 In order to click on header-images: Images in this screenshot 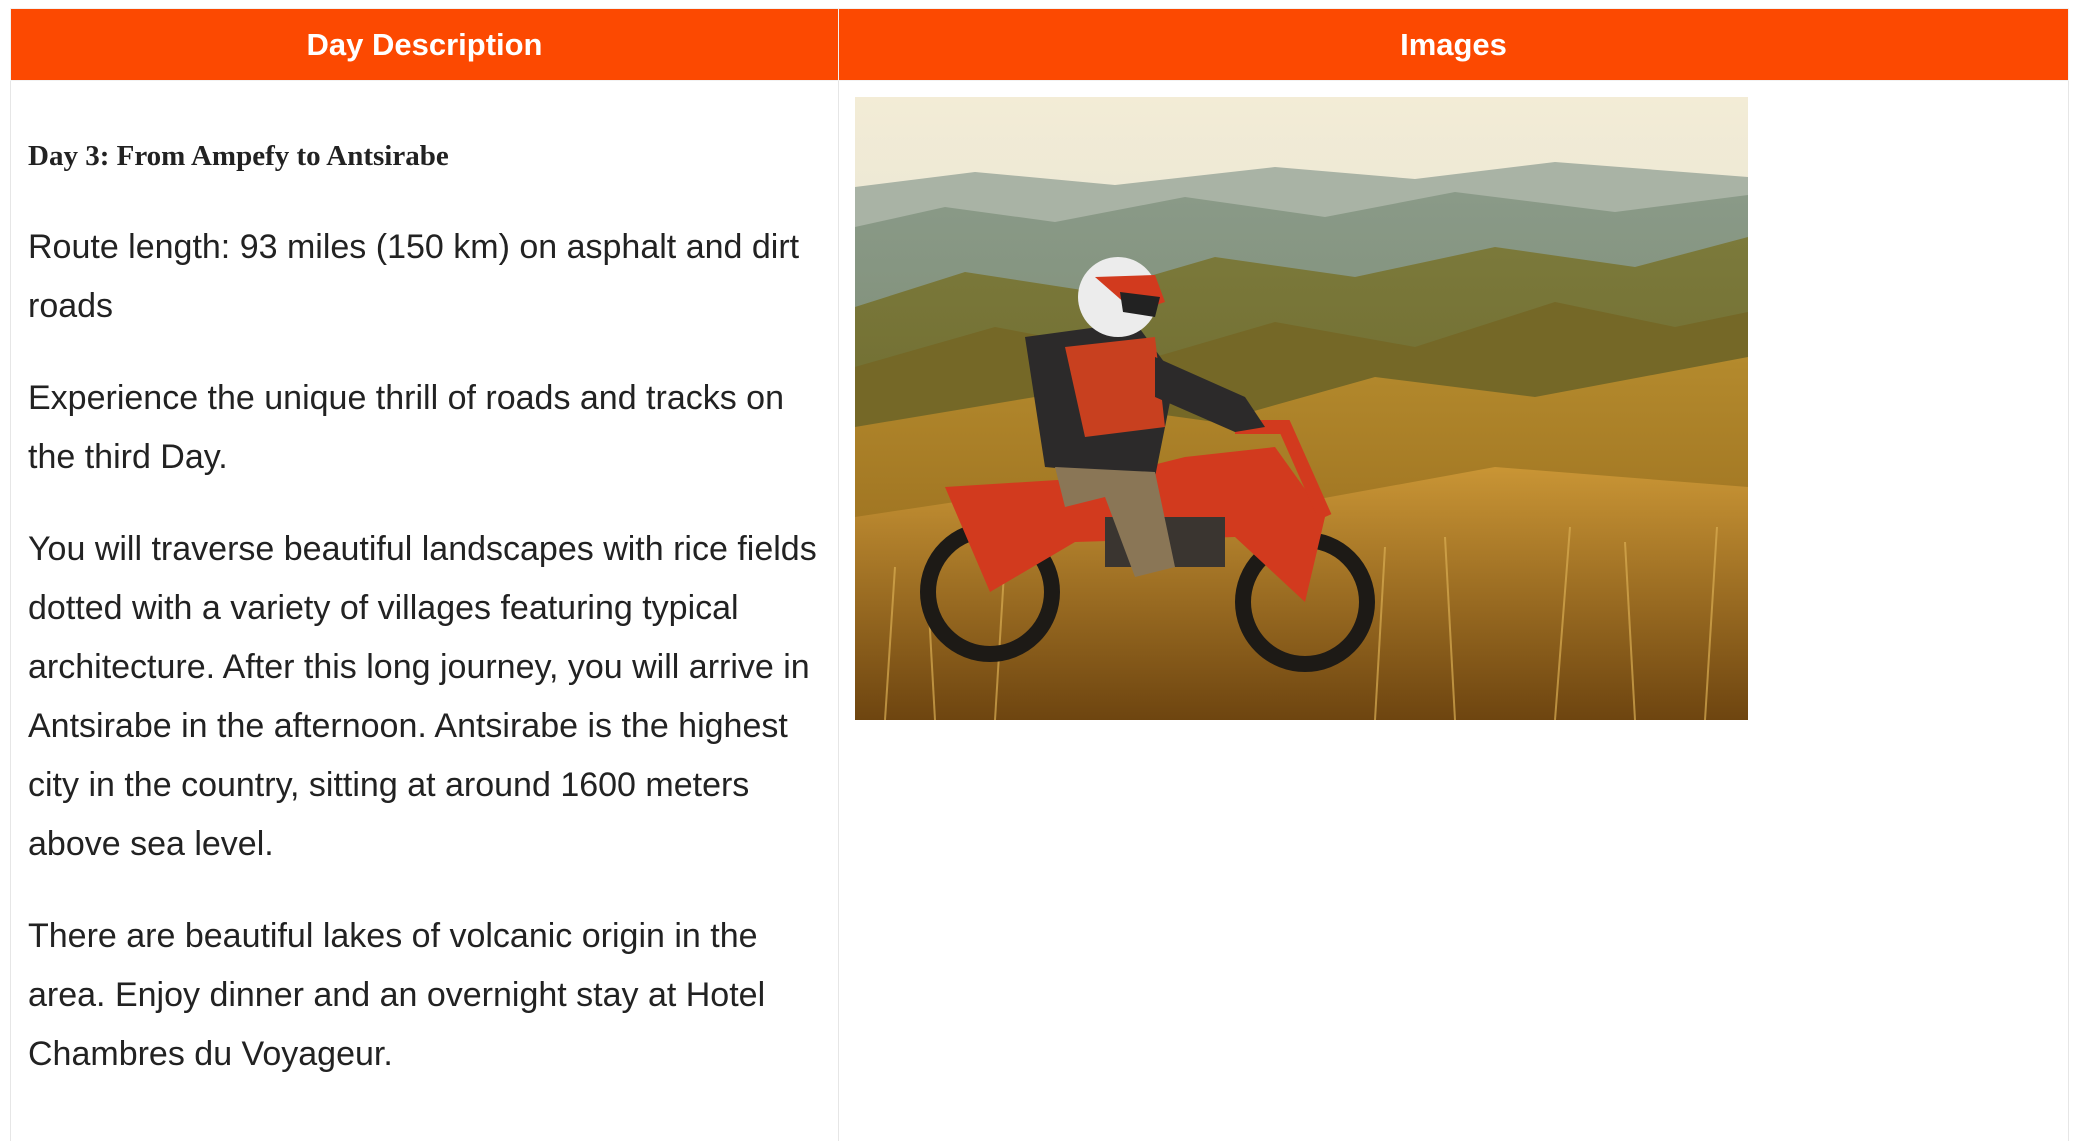, I will do `click(1454, 45)`.